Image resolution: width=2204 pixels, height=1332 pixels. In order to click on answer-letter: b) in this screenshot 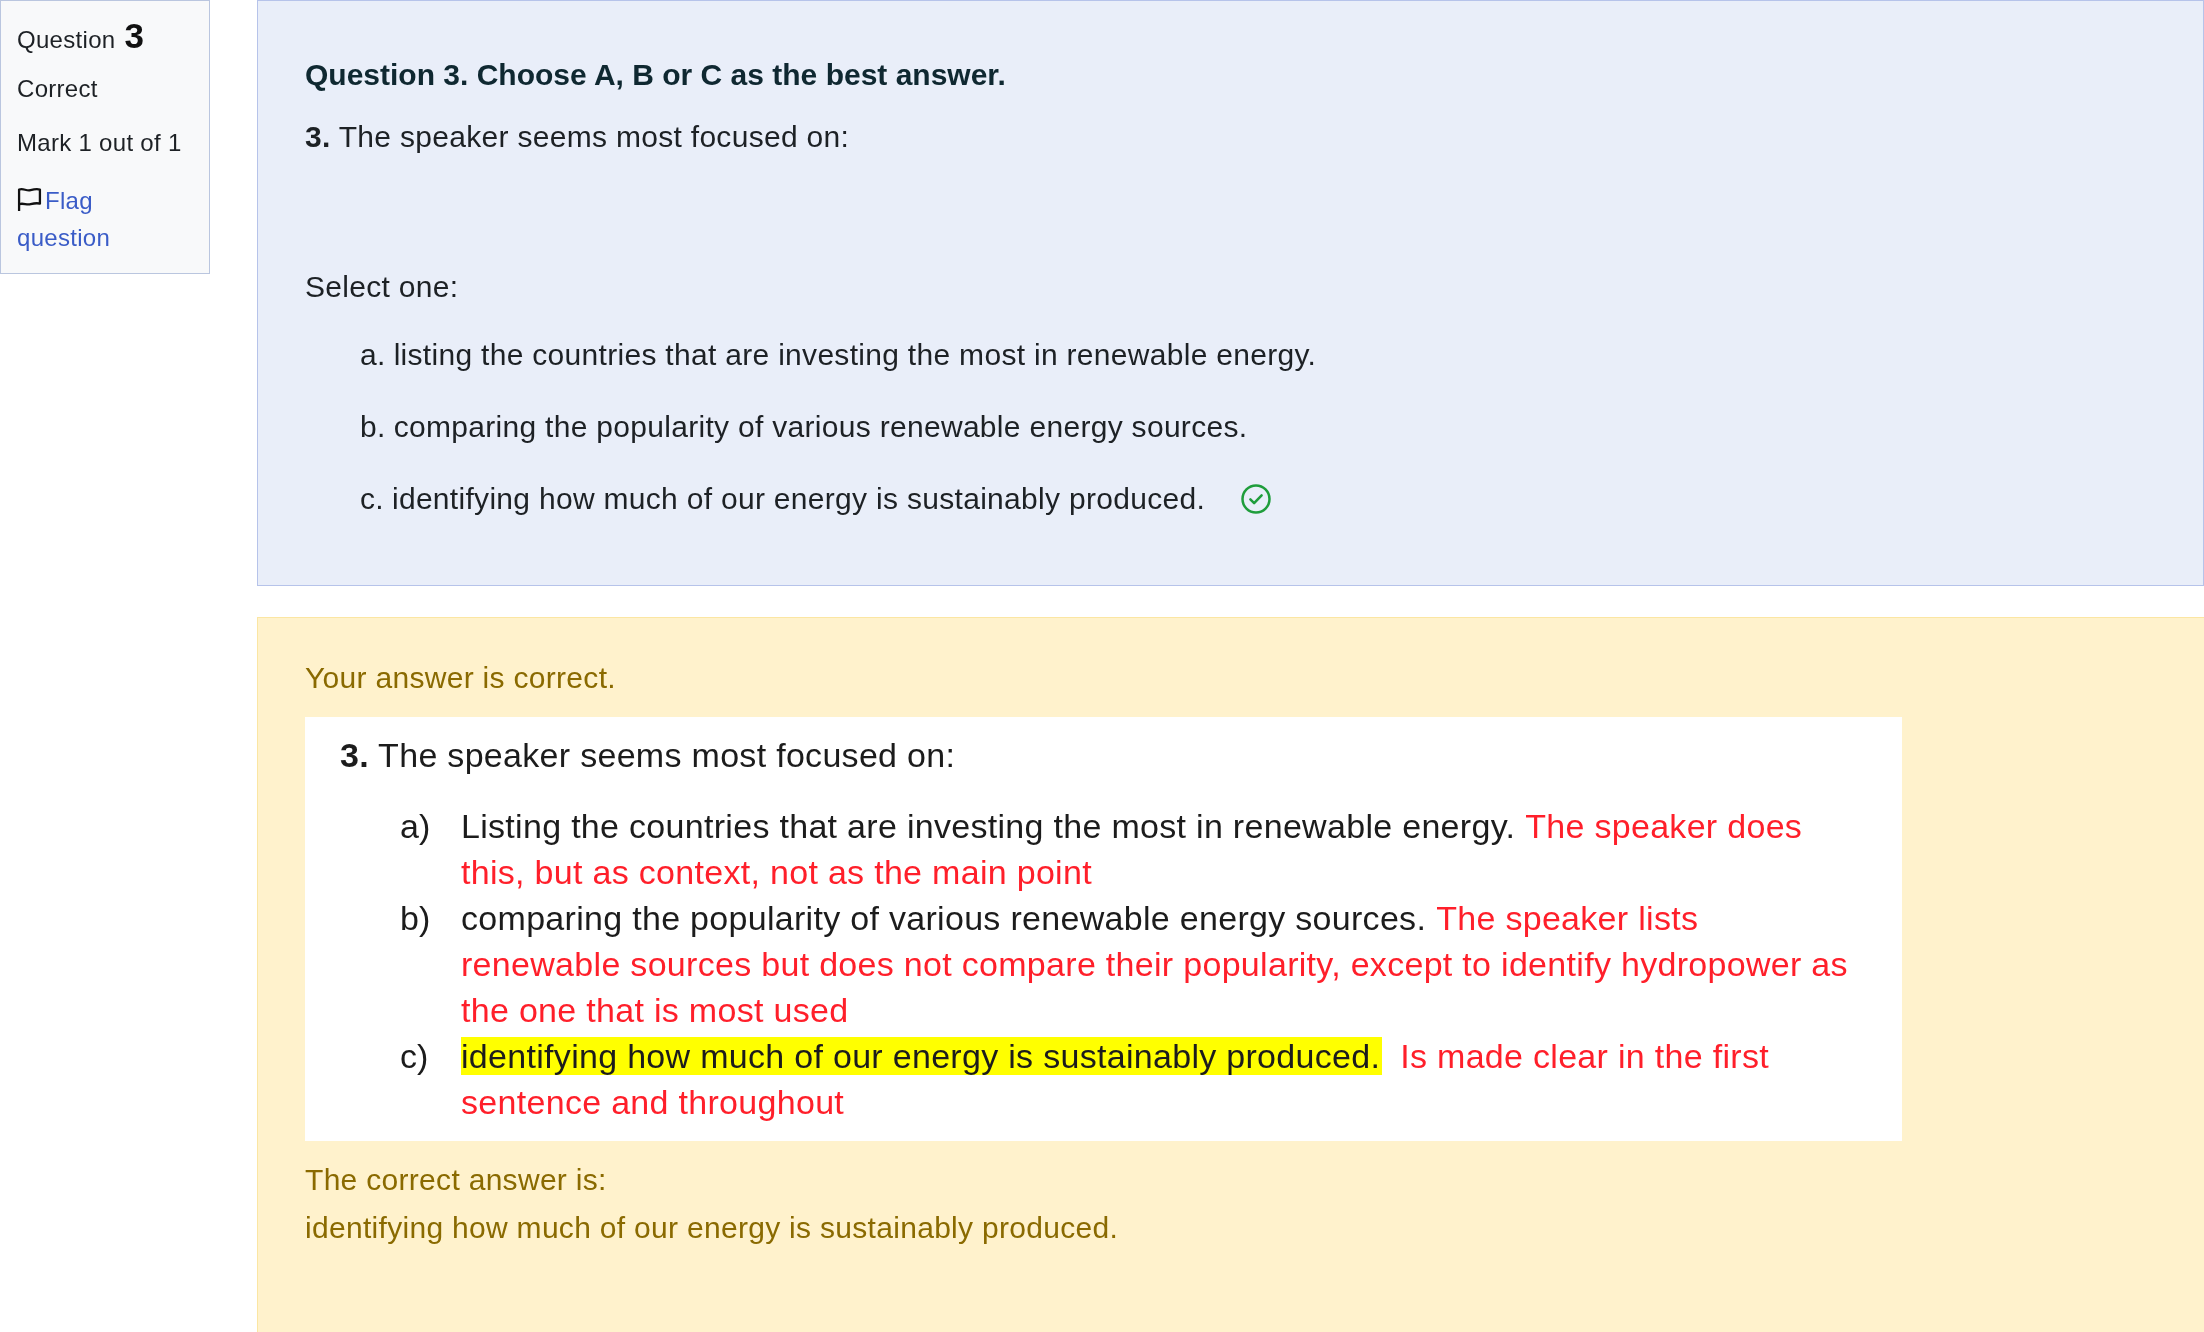, I will do `click(416, 918)`.